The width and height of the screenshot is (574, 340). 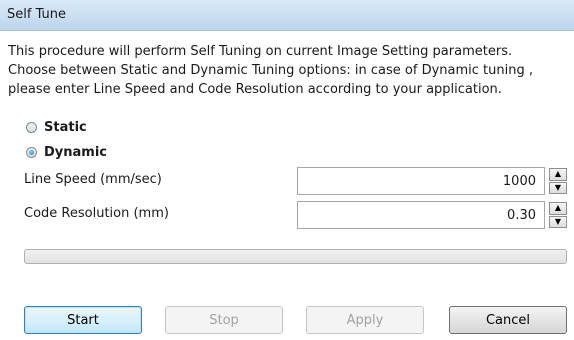 What do you see at coordinates (421, 181) in the screenshot?
I see `line-speed-input: 1000` at bounding box center [421, 181].